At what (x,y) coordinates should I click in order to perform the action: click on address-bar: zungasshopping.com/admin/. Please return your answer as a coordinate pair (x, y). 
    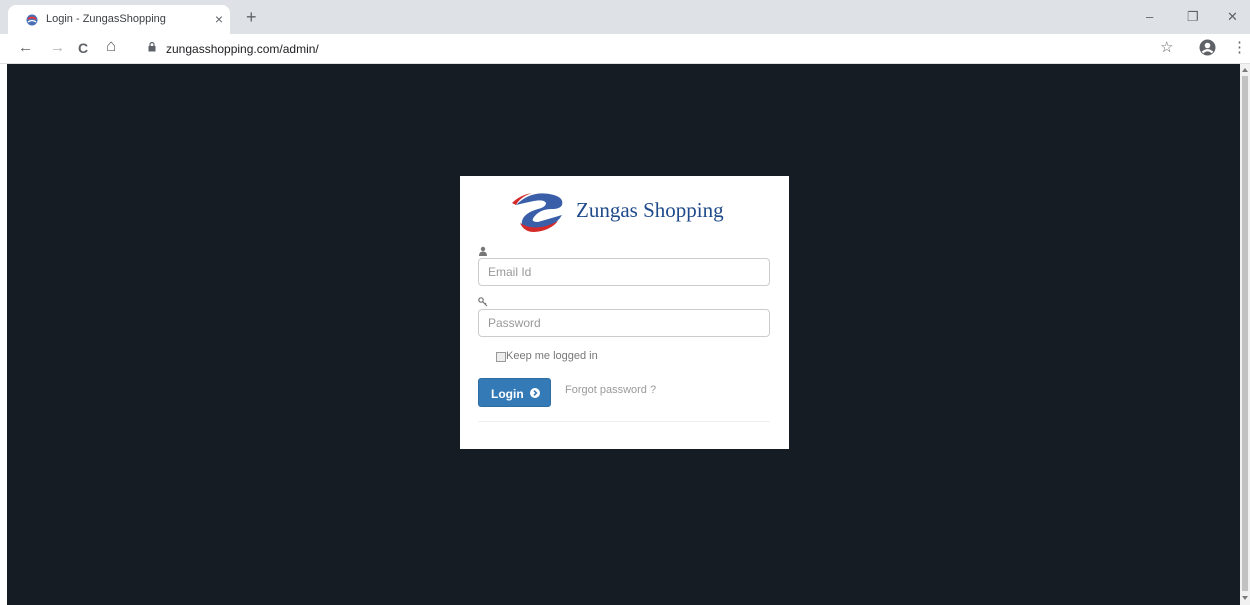
    Looking at the image, I should click on (645, 49).